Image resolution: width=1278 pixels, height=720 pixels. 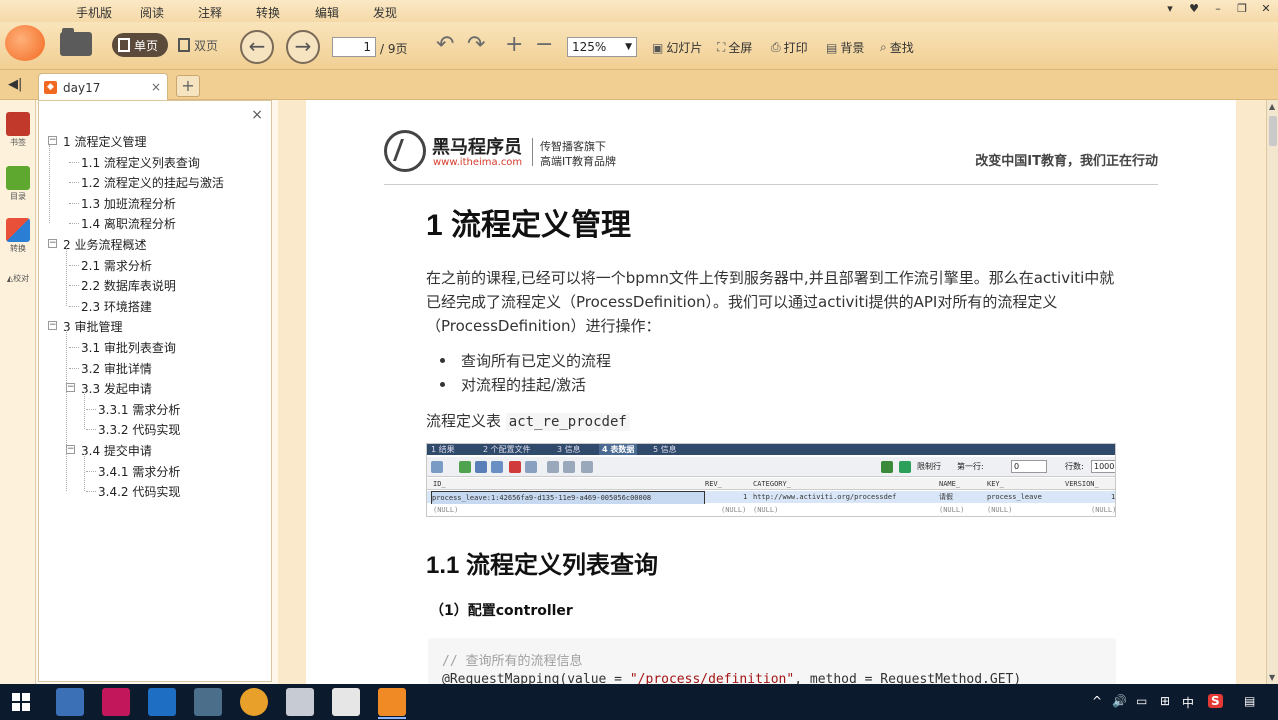 I want to click on menu-annotate: 注释, so click(x=210, y=12).